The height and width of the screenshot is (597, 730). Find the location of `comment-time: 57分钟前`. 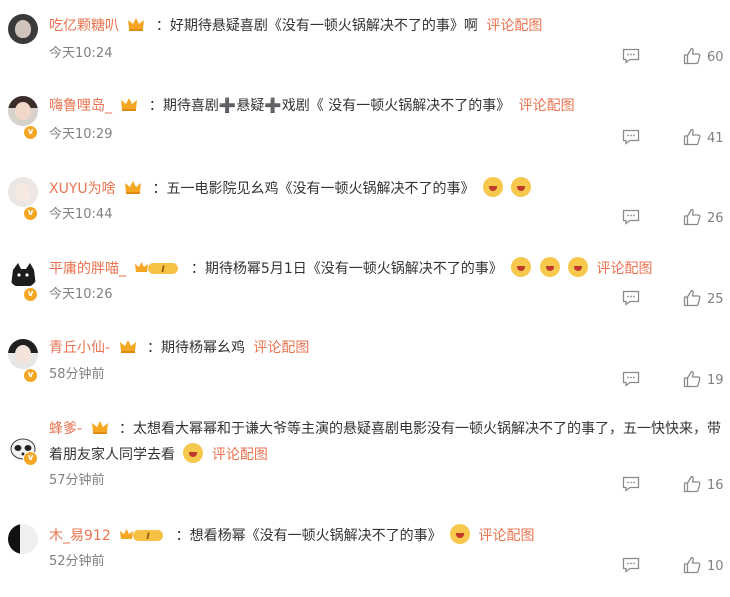

comment-time: 57分钟前 is located at coordinates (77, 480).